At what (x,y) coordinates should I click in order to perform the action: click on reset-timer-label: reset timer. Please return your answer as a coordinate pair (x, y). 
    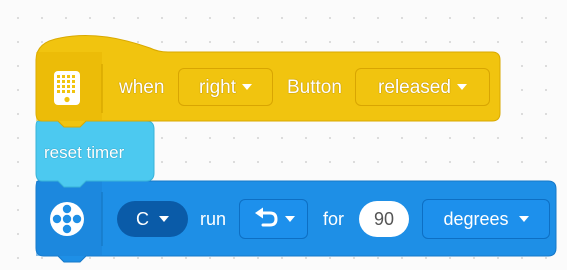
    Looking at the image, I should click on (84, 152).